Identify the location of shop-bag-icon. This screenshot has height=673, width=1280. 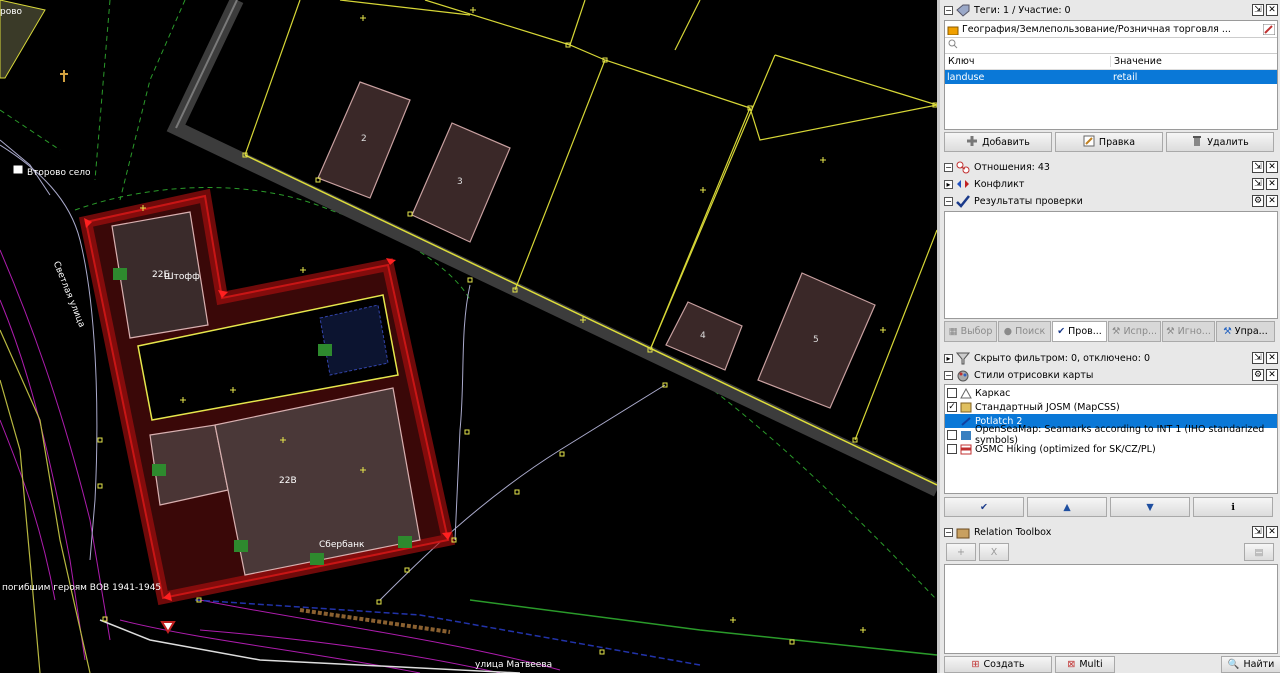
(953, 29).